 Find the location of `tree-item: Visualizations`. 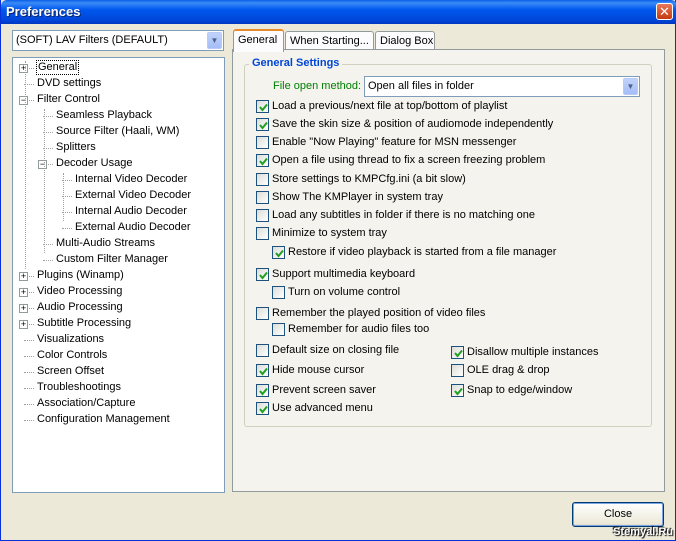

tree-item: Visualizations is located at coordinates (70, 340).